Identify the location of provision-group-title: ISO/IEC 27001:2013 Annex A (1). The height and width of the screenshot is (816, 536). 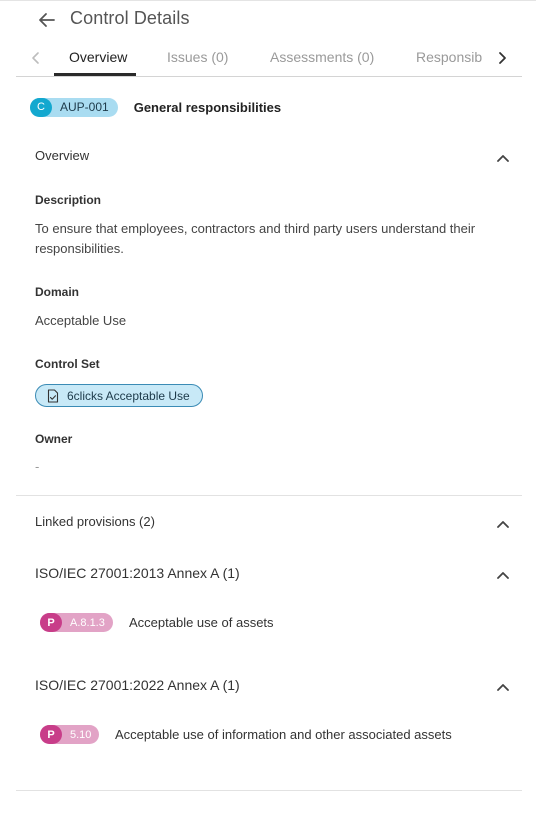
(137, 573).